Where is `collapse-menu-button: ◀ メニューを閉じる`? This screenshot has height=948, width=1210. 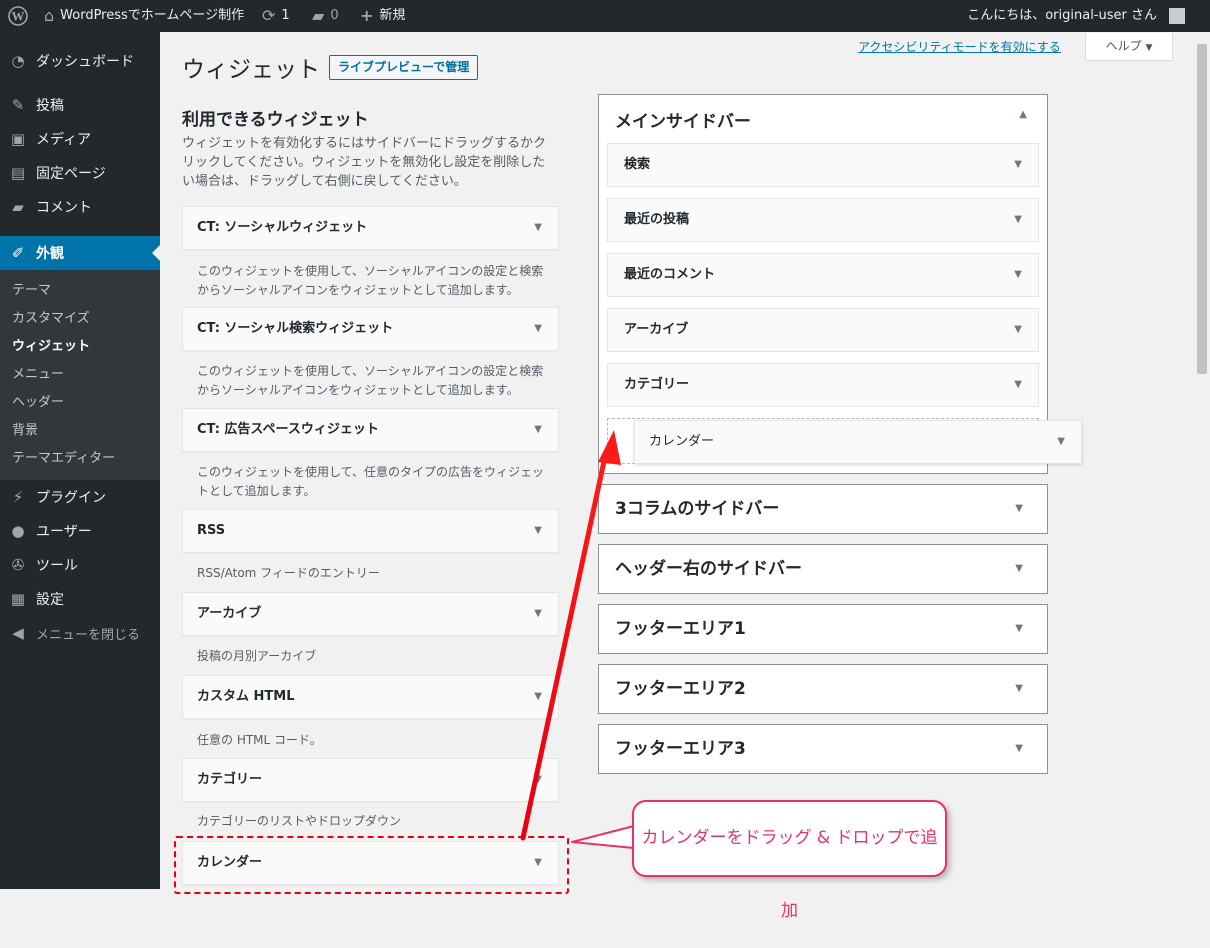 collapse-menu-button: ◀ メニューを閉じる is located at coordinates (80, 633).